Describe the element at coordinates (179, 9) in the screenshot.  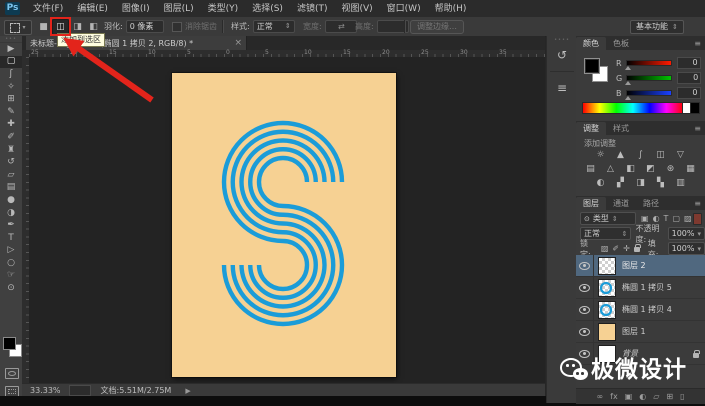
I see `menu-item-layer: 图层(L)` at that location.